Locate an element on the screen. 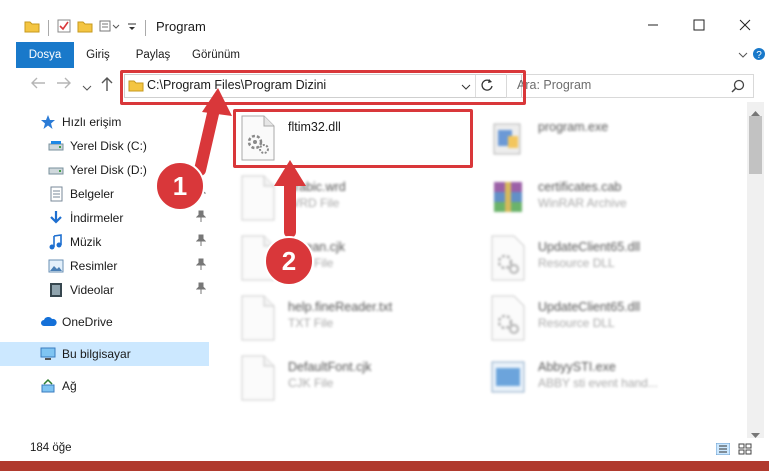  file-name: certificates.cab is located at coordinates (580, 187).